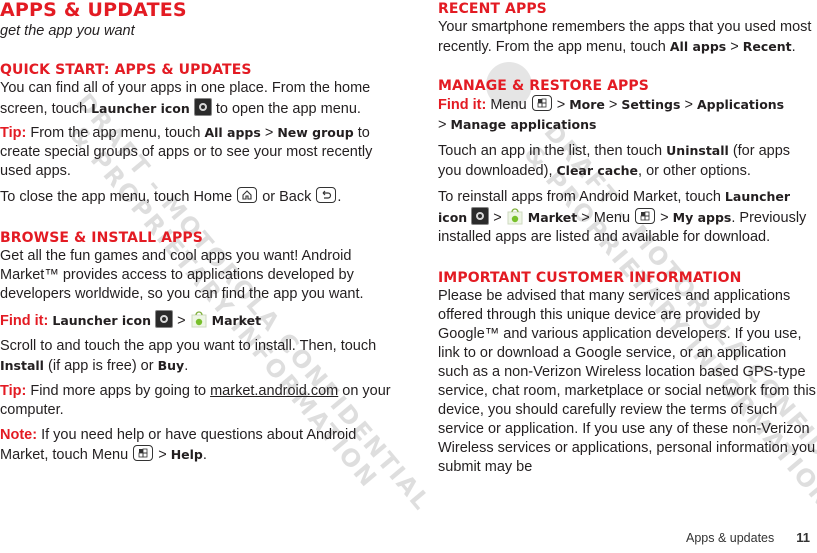  What do you see at coordinates (326, 195) in the screenshot?
I see `back-key-icon` at bounding box center [326, 195].